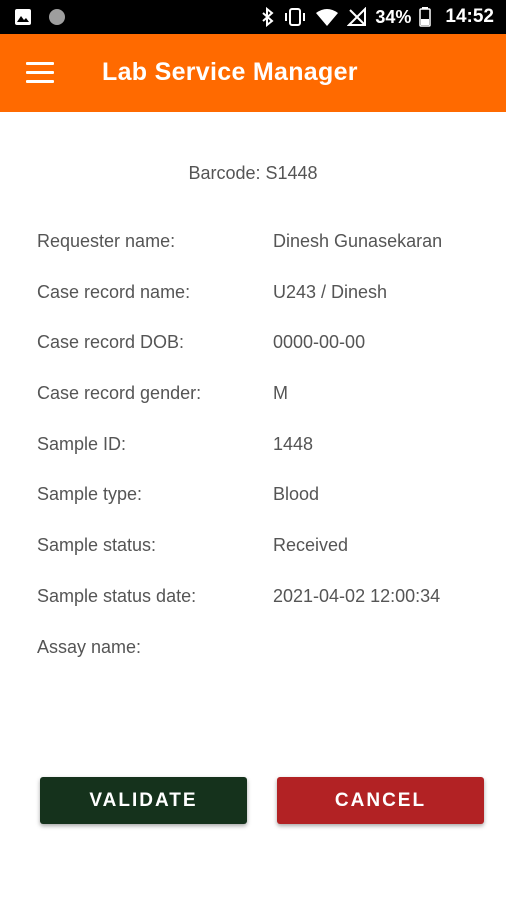 This screenshot has height=900, width=506. What do you see at coordinates (330, 291) in the screenshot?
I see `detail-value: U243 / Dinesh` at bounding box center [330, 291].